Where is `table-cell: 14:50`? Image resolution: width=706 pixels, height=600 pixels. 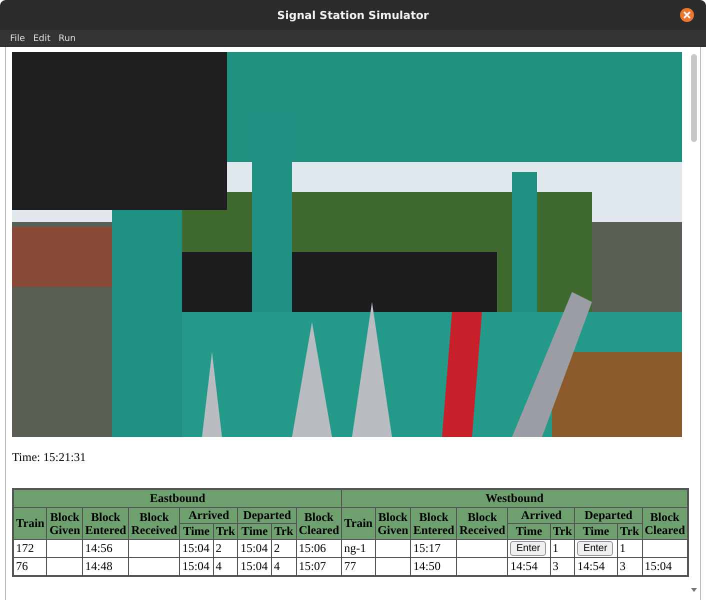
table-cell: 14:50 is located at coordinates (433, 567).